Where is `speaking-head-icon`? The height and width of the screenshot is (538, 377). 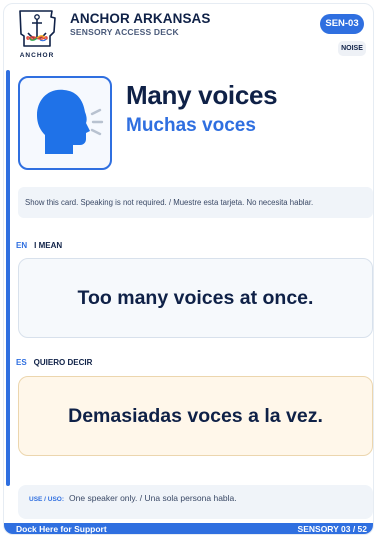
speaking-head-icon is located at coordinates (70, 121).